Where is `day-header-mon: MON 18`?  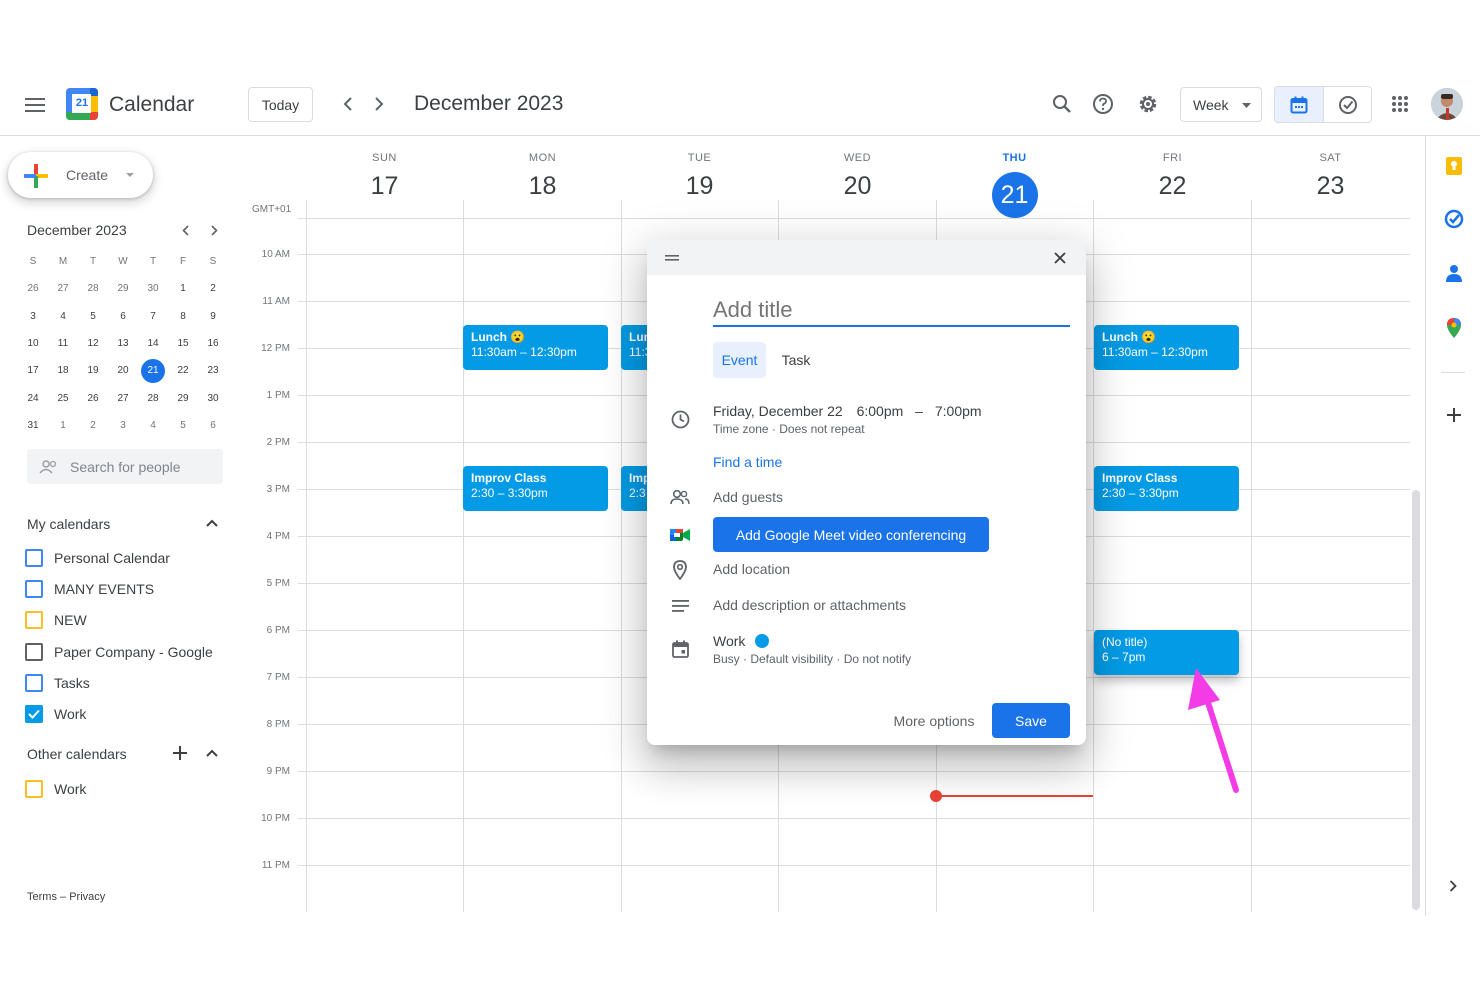
day-header-mon: MON 18 is located at coordinates (542, 176).